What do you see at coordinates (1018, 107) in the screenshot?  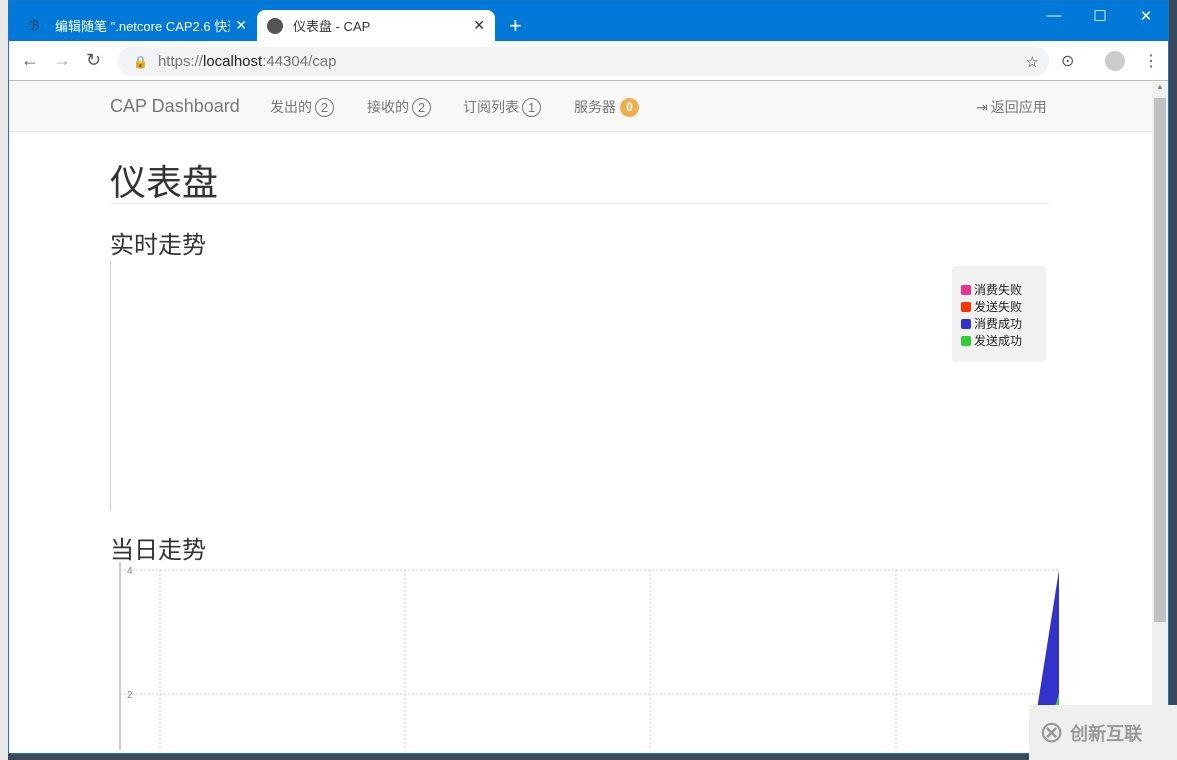 I see `back-label: 返回应用` at bounding box center [1018, 107].